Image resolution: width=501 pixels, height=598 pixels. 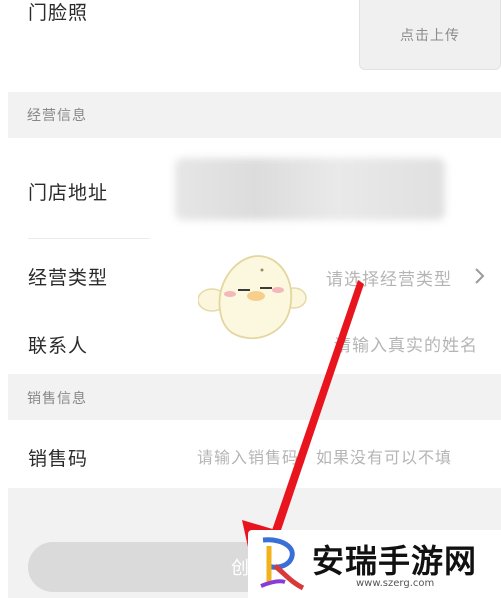 I want to click on sales-info-title: 销售信息, so click(x=57, y=399).